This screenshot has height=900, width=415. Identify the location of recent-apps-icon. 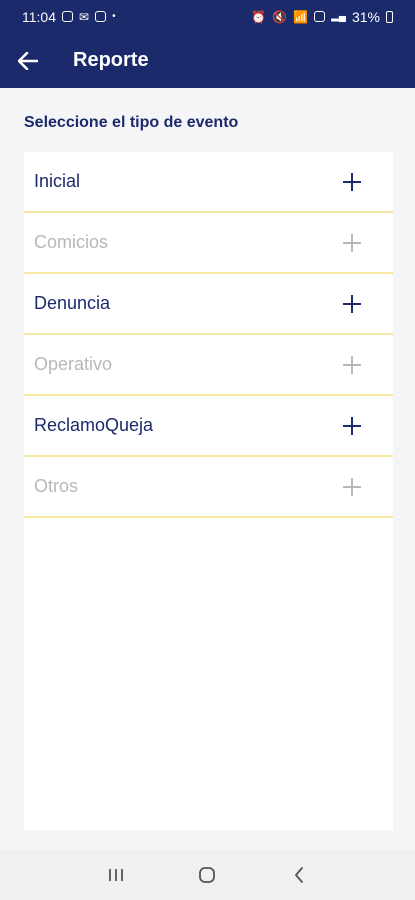
(115, 875).